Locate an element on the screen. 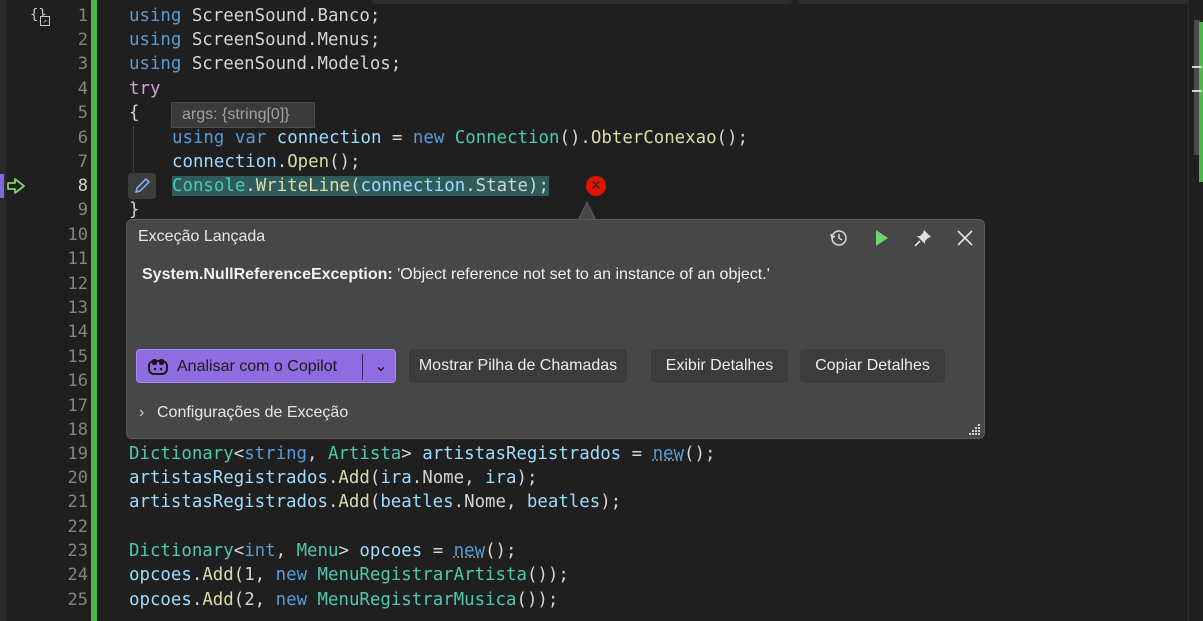 Image resolution: width=1203 pixels, height=621 pixels. code-line-1: using ScreenSound.Banco; is located at coordinates (254, 16).